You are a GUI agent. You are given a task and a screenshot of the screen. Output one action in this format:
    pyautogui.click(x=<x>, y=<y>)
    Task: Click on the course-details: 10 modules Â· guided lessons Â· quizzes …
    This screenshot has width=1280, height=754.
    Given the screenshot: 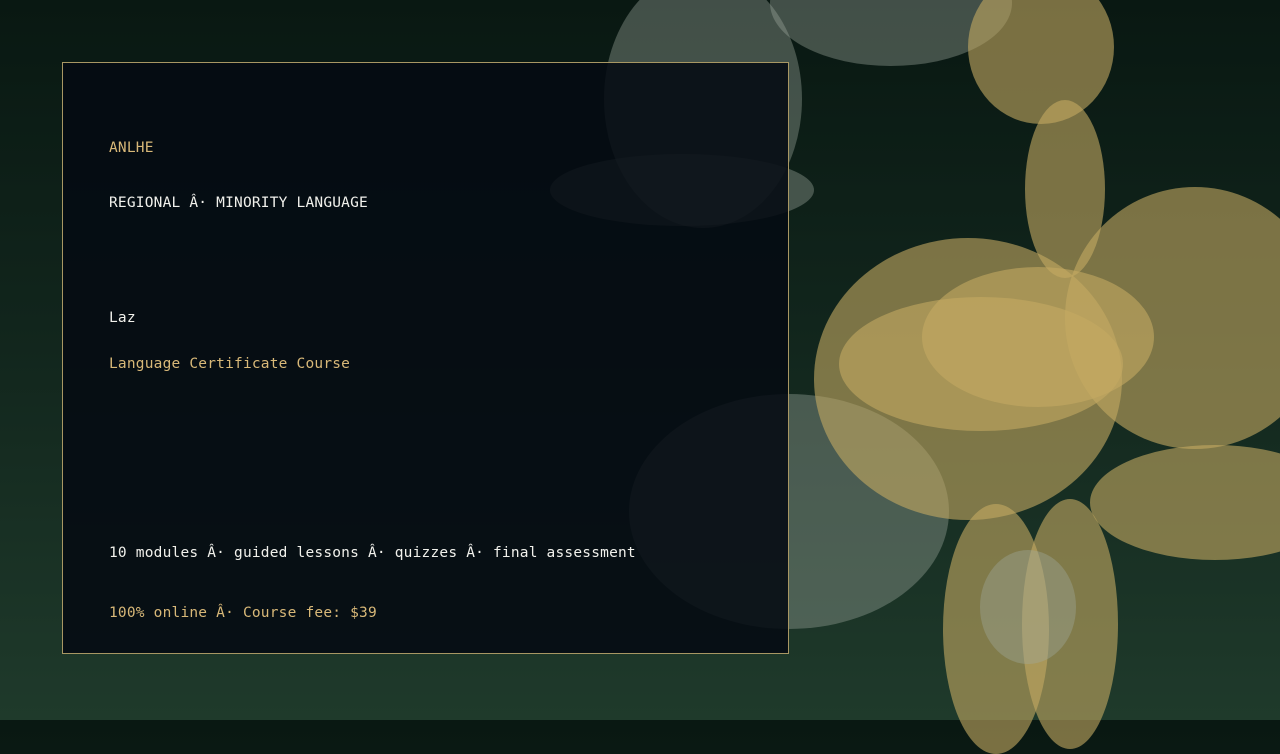 What is the action you would take?
    pyautogui.click(x=372, y=553)
    